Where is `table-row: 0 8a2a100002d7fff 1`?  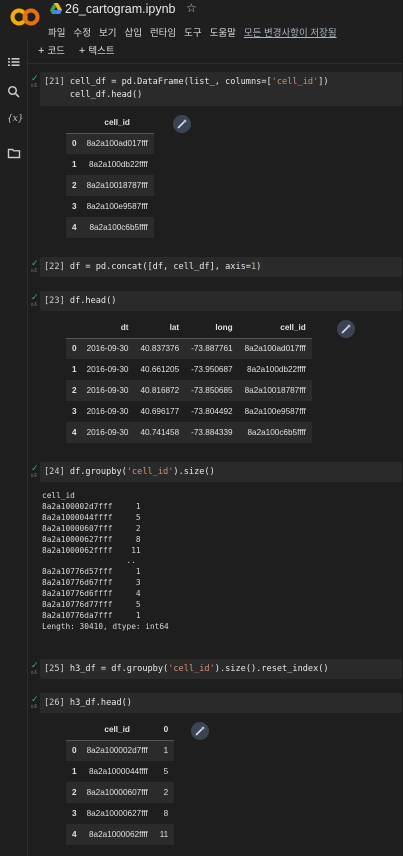 table-row: 0 8a2a100002d7fff 1 is located at coordinates (120, 750).